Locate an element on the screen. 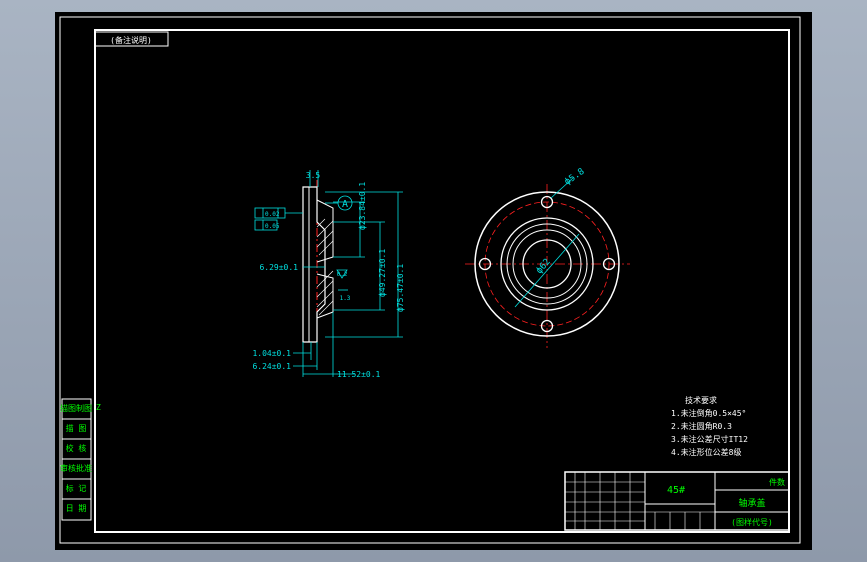 The height and width of the screenshot is (562, 867). dim-small-a: 0.2 is located at coordinates (342, 274).